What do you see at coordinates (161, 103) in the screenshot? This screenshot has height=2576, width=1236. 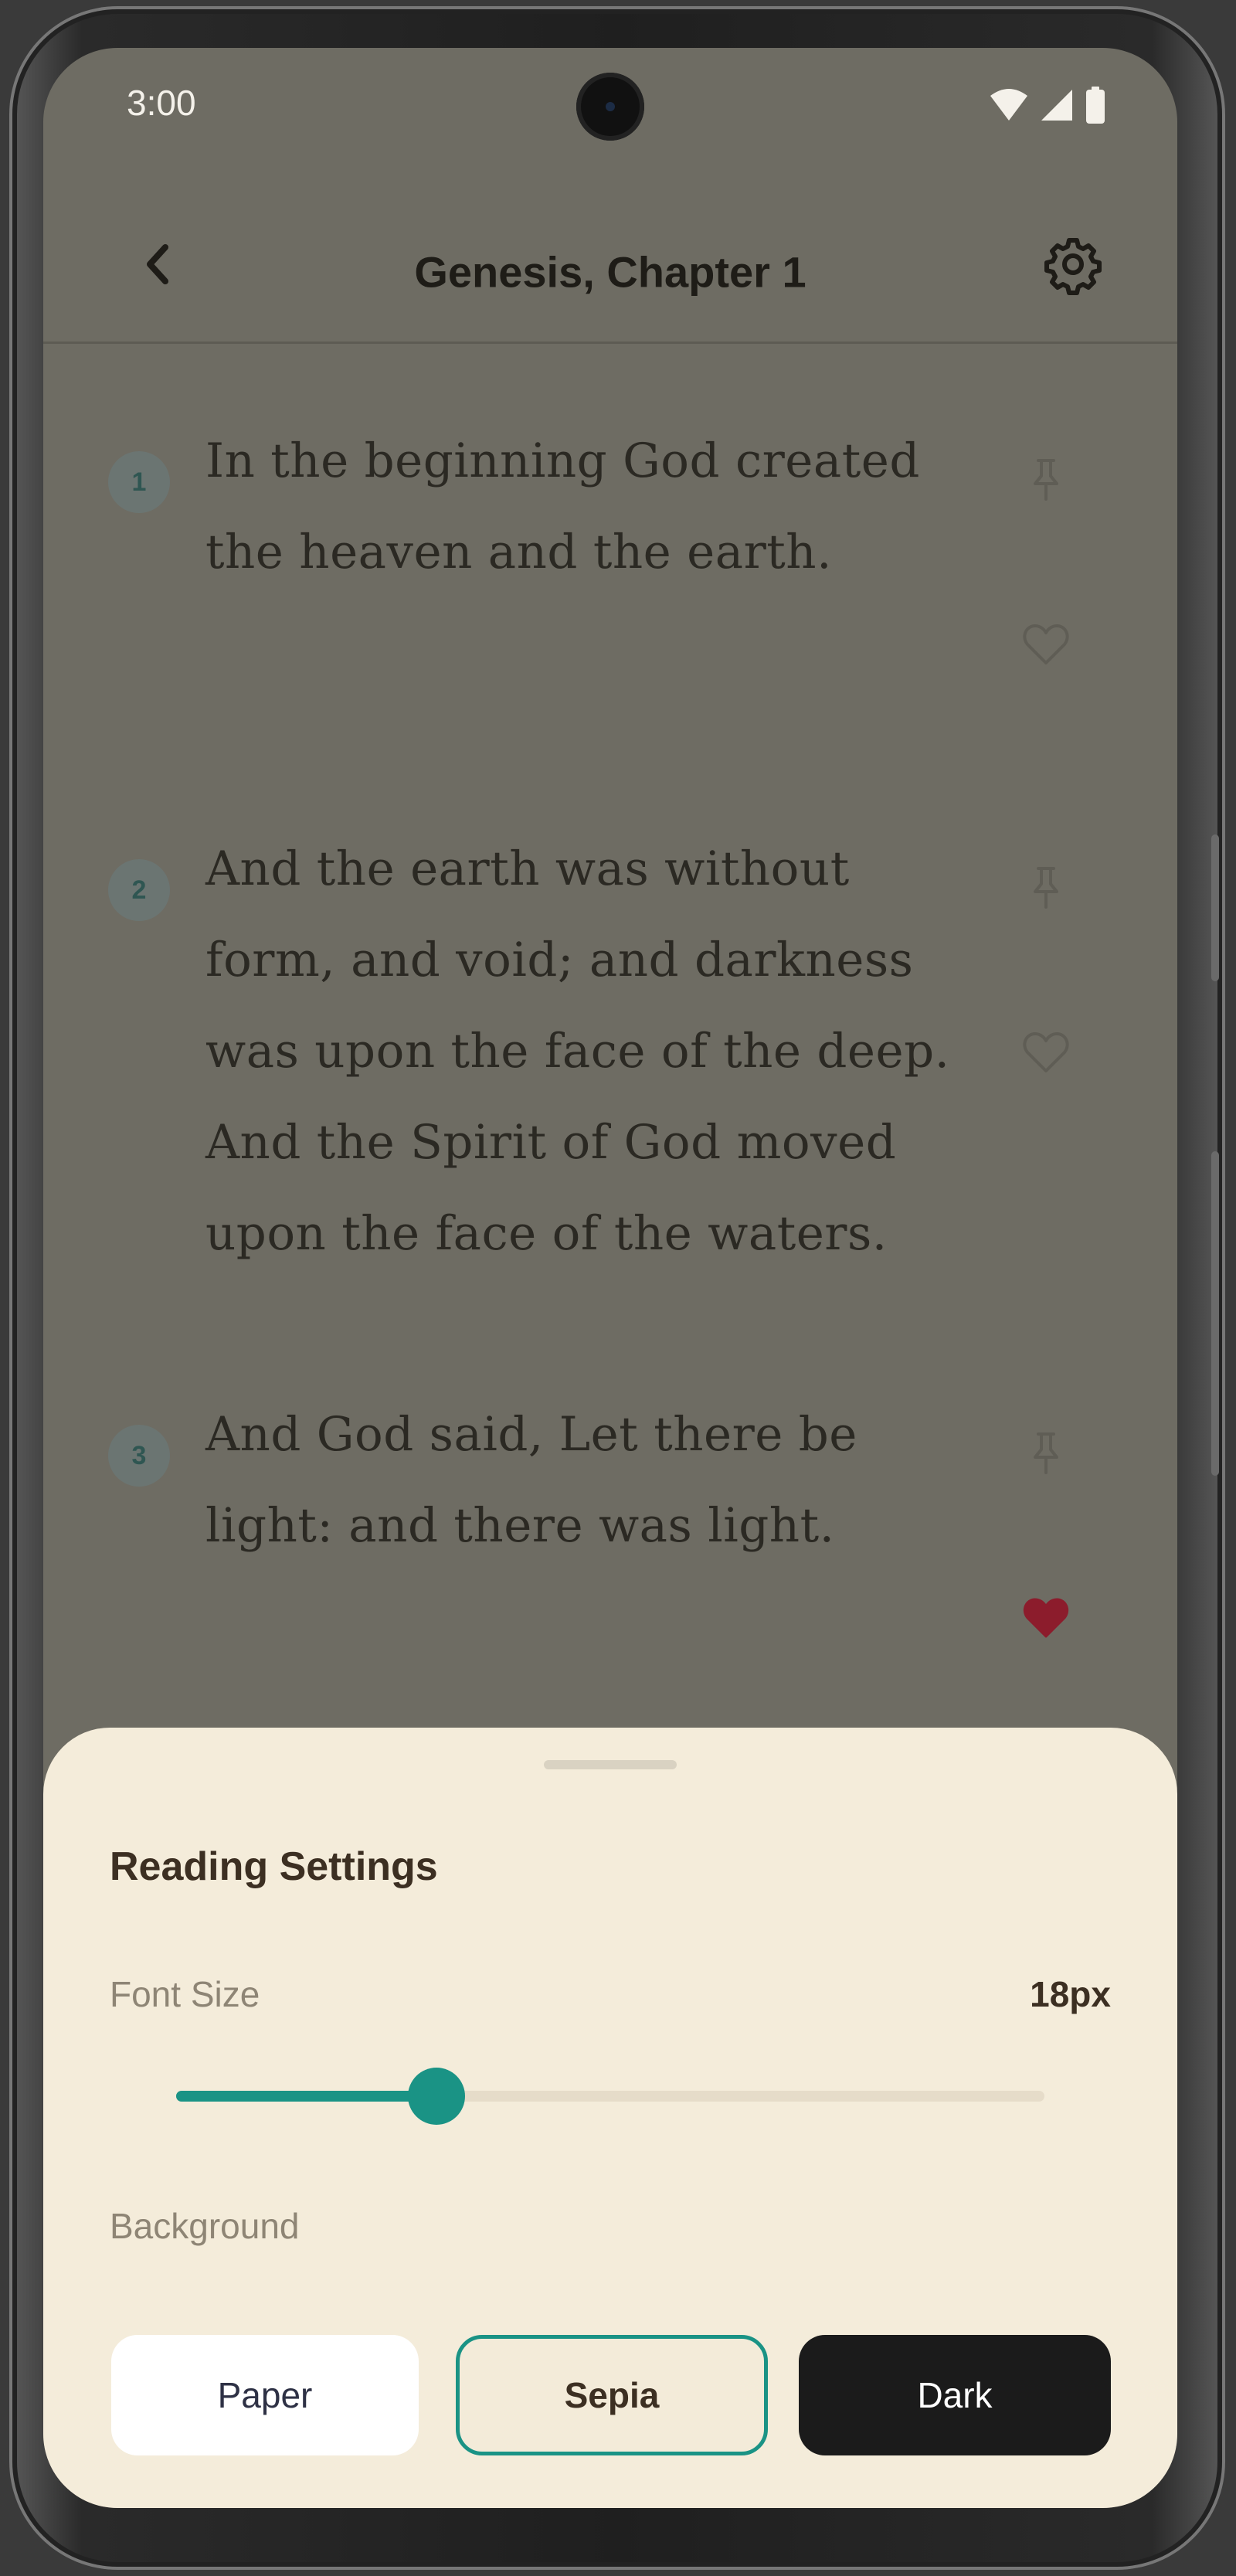 I see `status-time: 3:00` at bounding box center [161, 103].